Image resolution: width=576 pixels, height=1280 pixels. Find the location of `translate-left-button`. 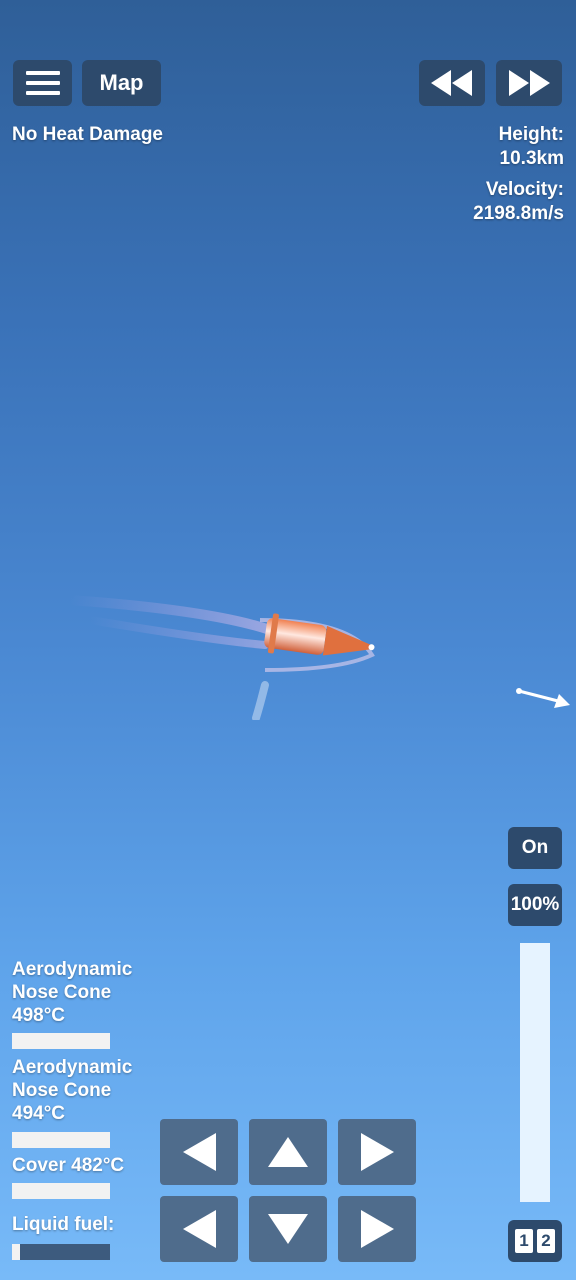

translate-left-button is located at coordinates (199, 1229).